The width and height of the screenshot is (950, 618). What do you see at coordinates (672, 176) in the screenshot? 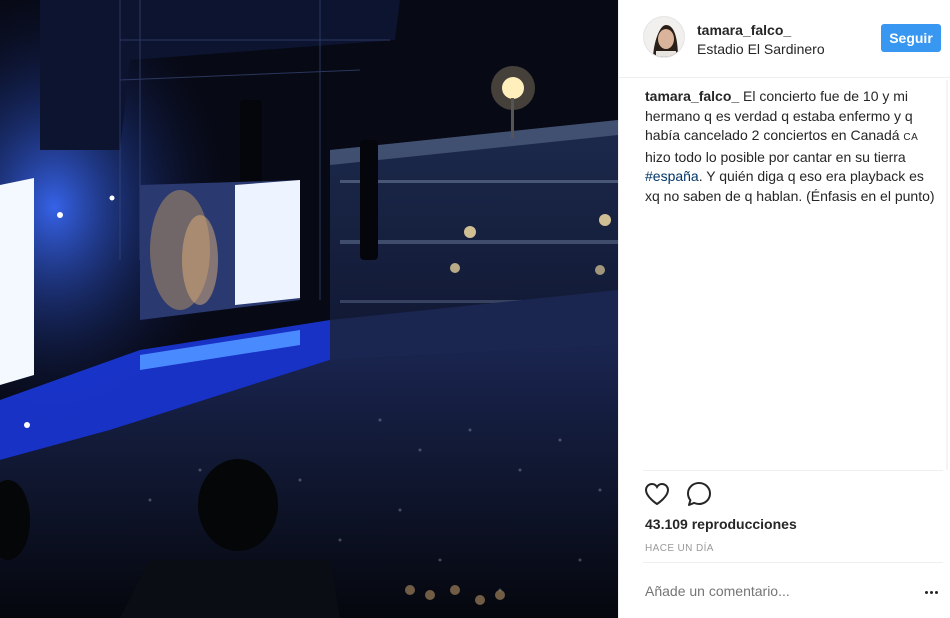
I see `hashtag-link: #españa` at bounding box center [672, 176].